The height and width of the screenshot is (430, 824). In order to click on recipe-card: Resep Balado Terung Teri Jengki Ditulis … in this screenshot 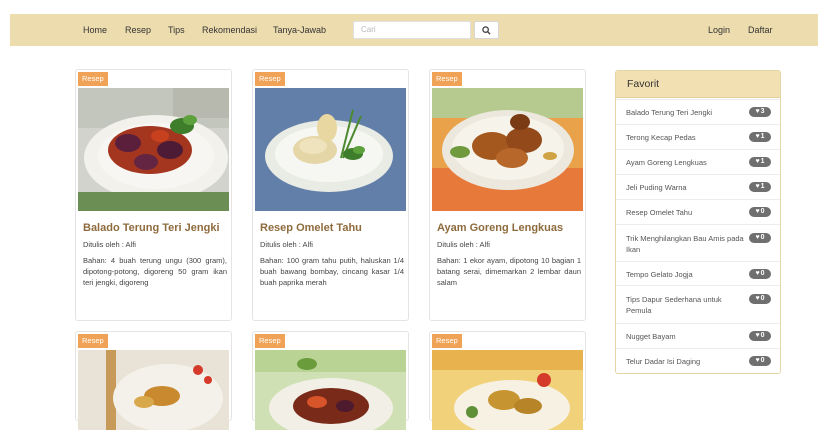, I will do `click(153, 195)`.